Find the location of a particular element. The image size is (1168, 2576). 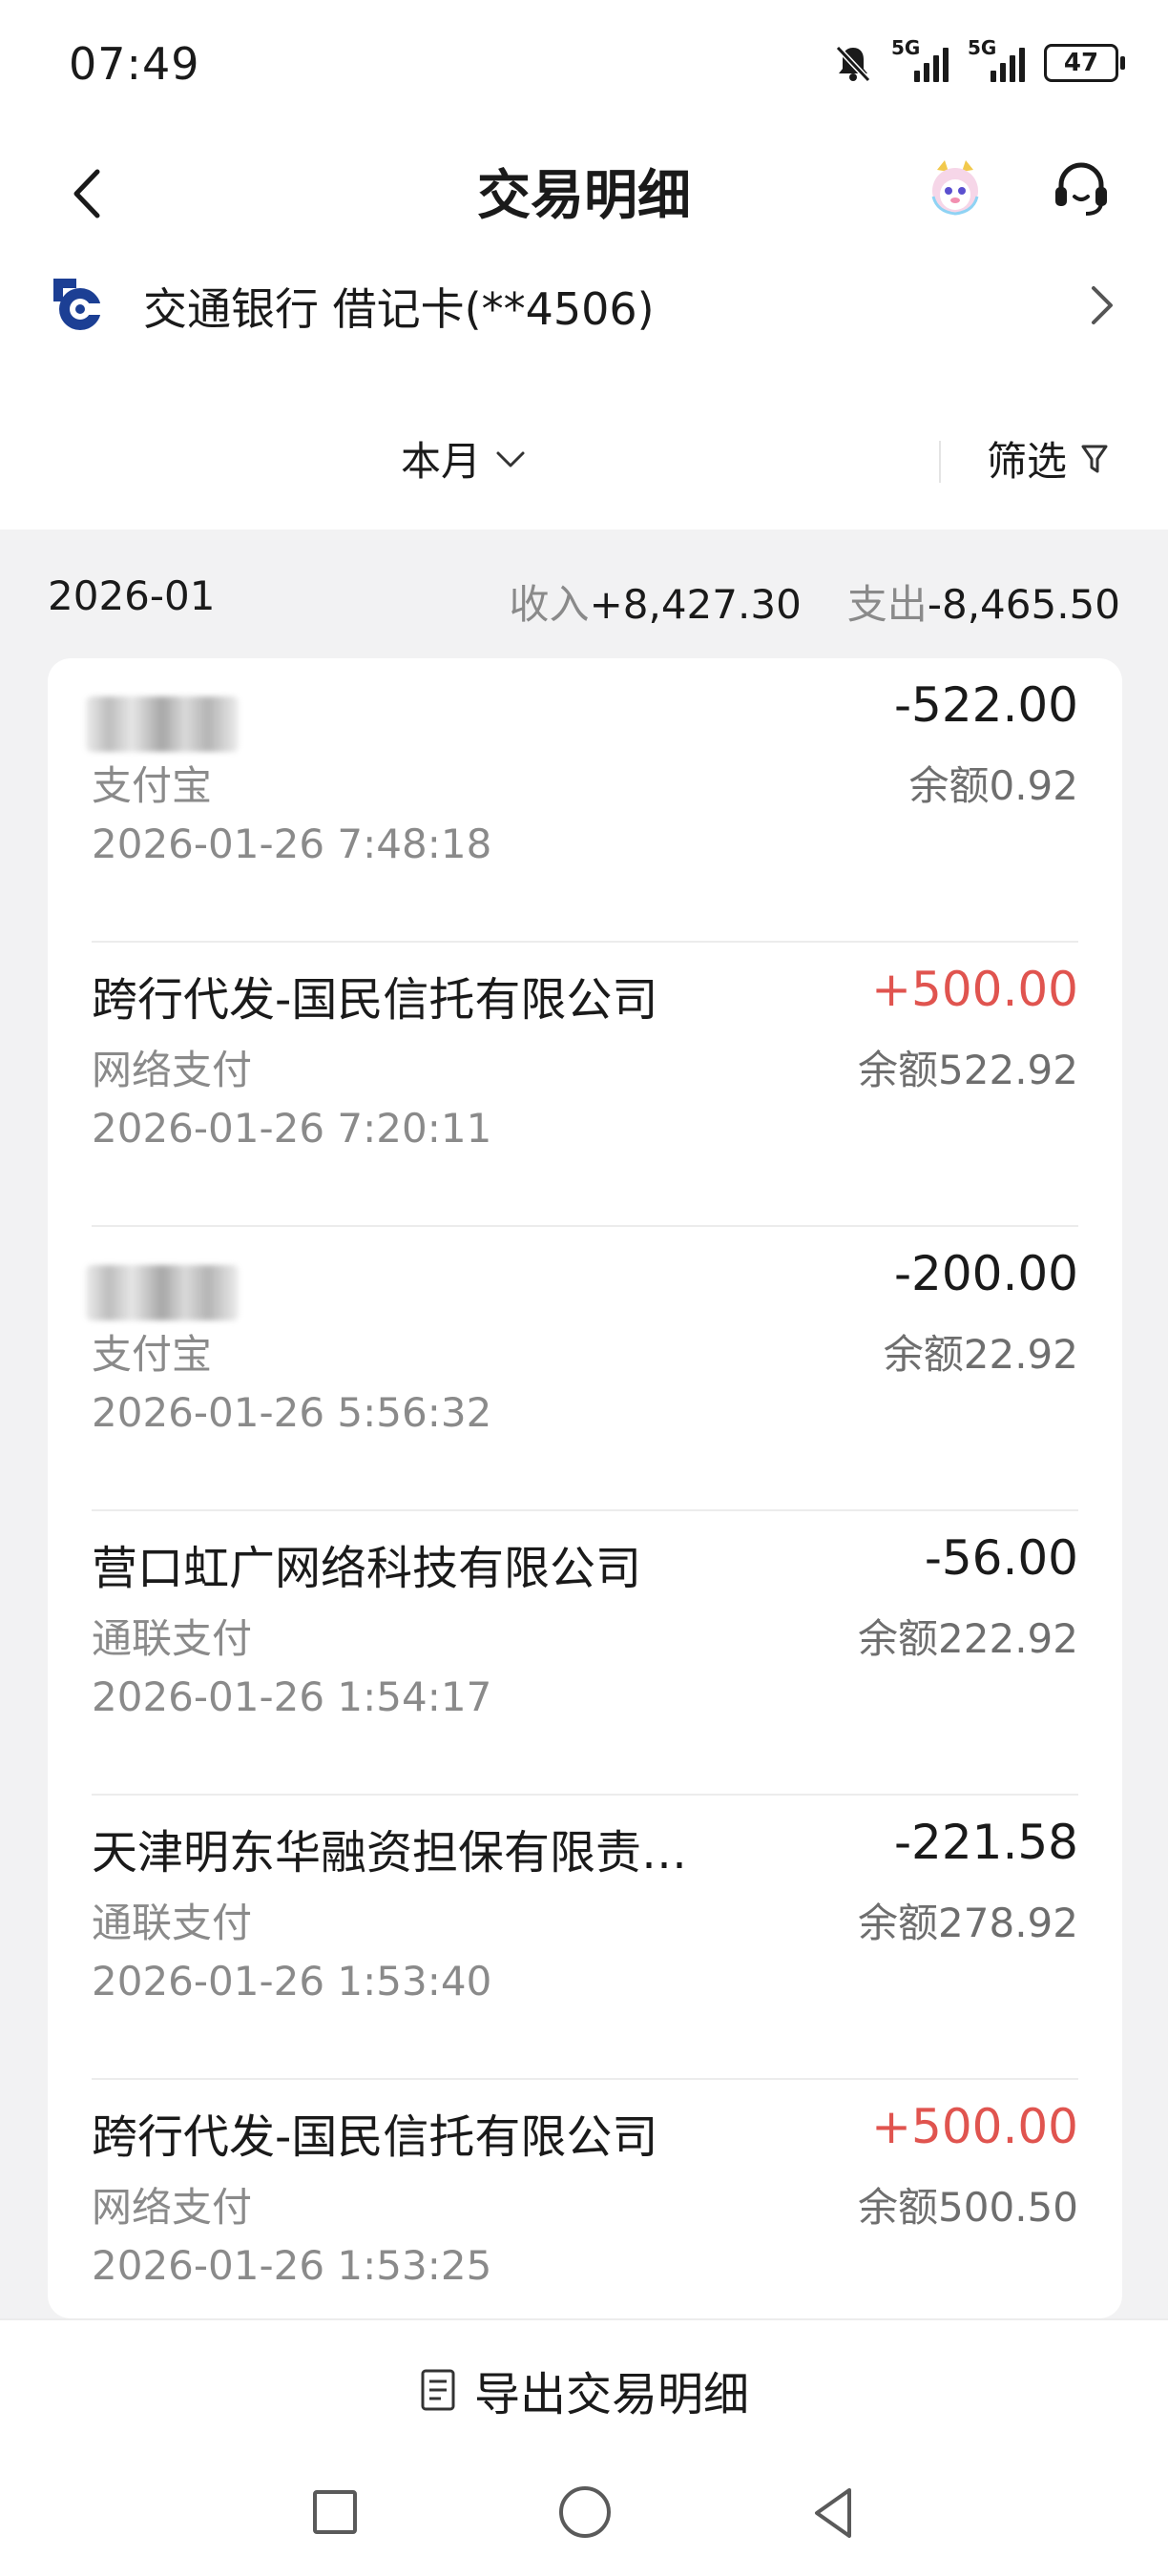

income-summary: 收入+8,427.30 is located at coordinates (656, 601).